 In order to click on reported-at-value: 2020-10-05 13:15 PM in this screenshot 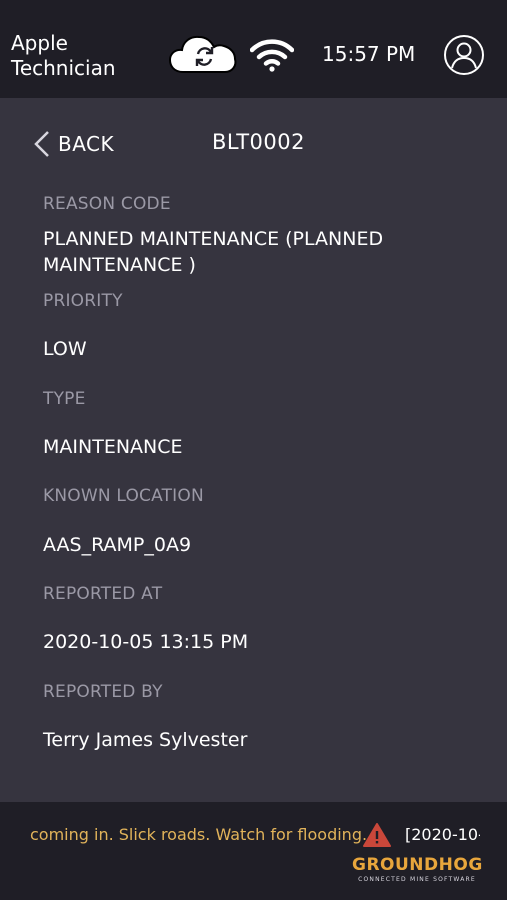, I will do `click(146, 642)`.